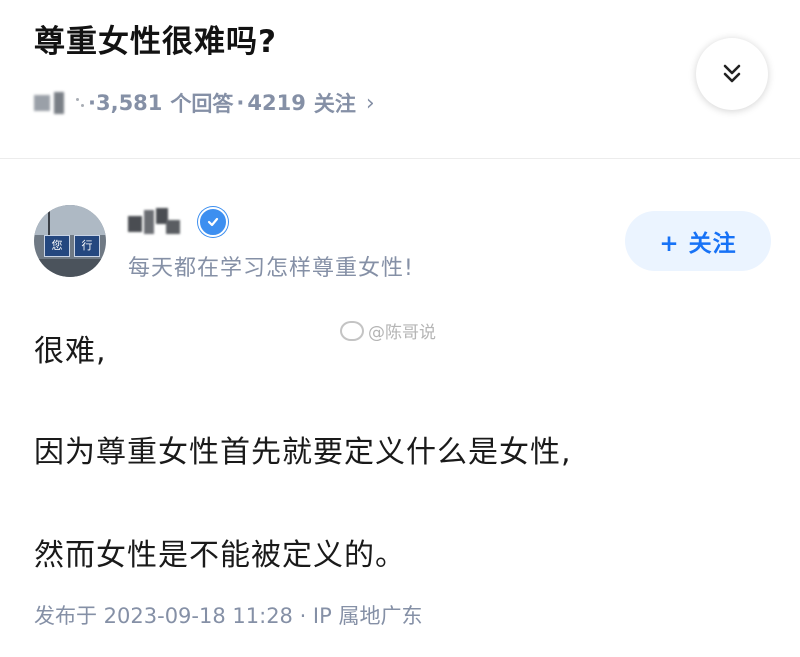 The height and width of the screenshot is (657, 800). I want to click on avatar-sign: 您, so click(57, 246).